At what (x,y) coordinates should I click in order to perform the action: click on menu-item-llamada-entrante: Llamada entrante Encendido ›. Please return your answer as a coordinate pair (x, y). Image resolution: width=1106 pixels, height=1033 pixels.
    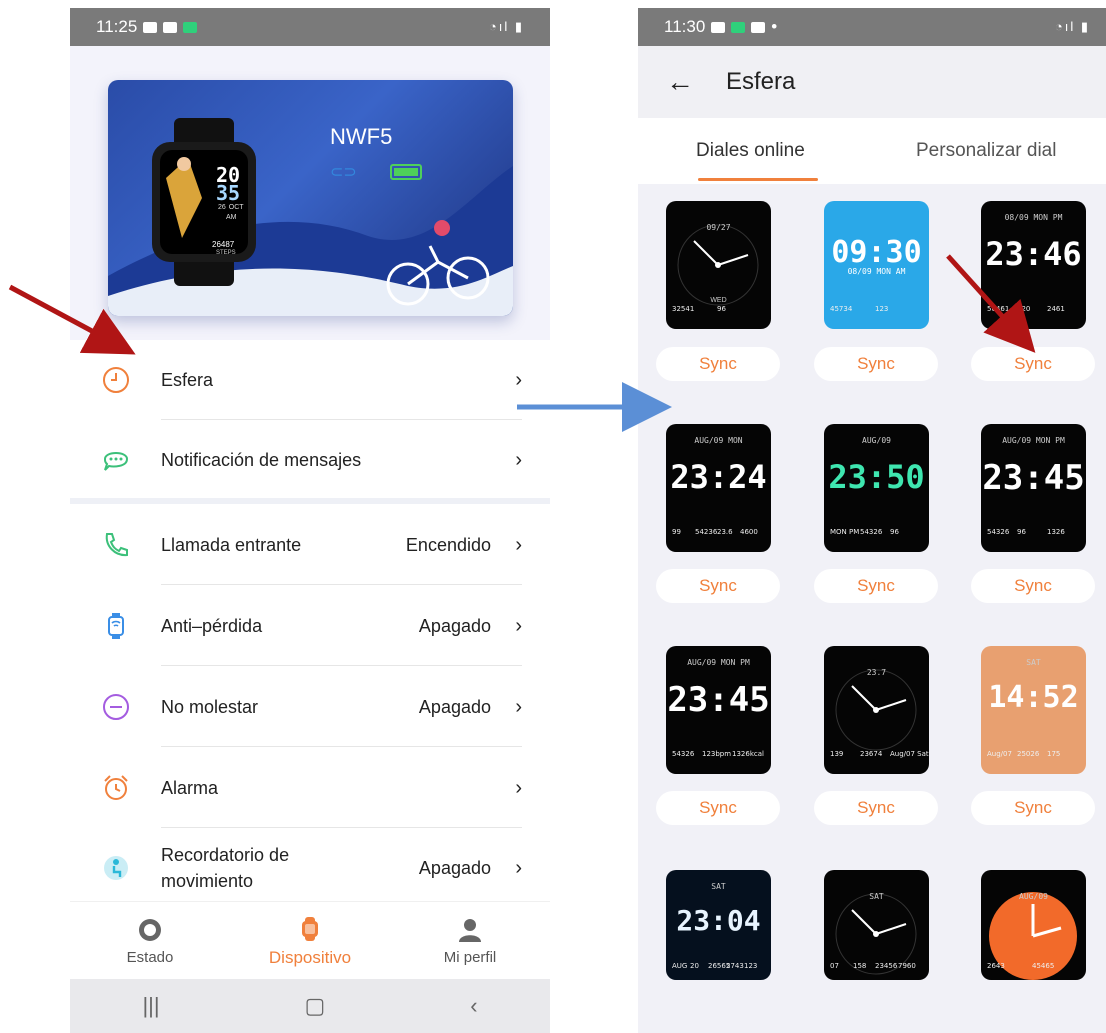
    Looking at the image, I should click on (310, 545).